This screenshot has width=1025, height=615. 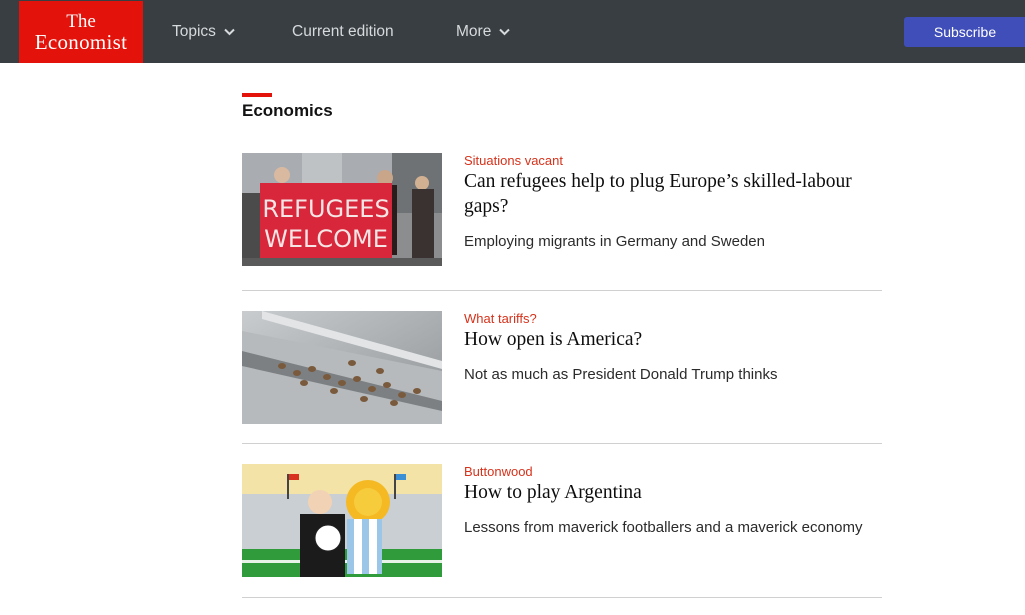 What do you see at coordinates (257, 95) in the screenshot?
I see `section-accent-rule` at bounding box center [257, 95].